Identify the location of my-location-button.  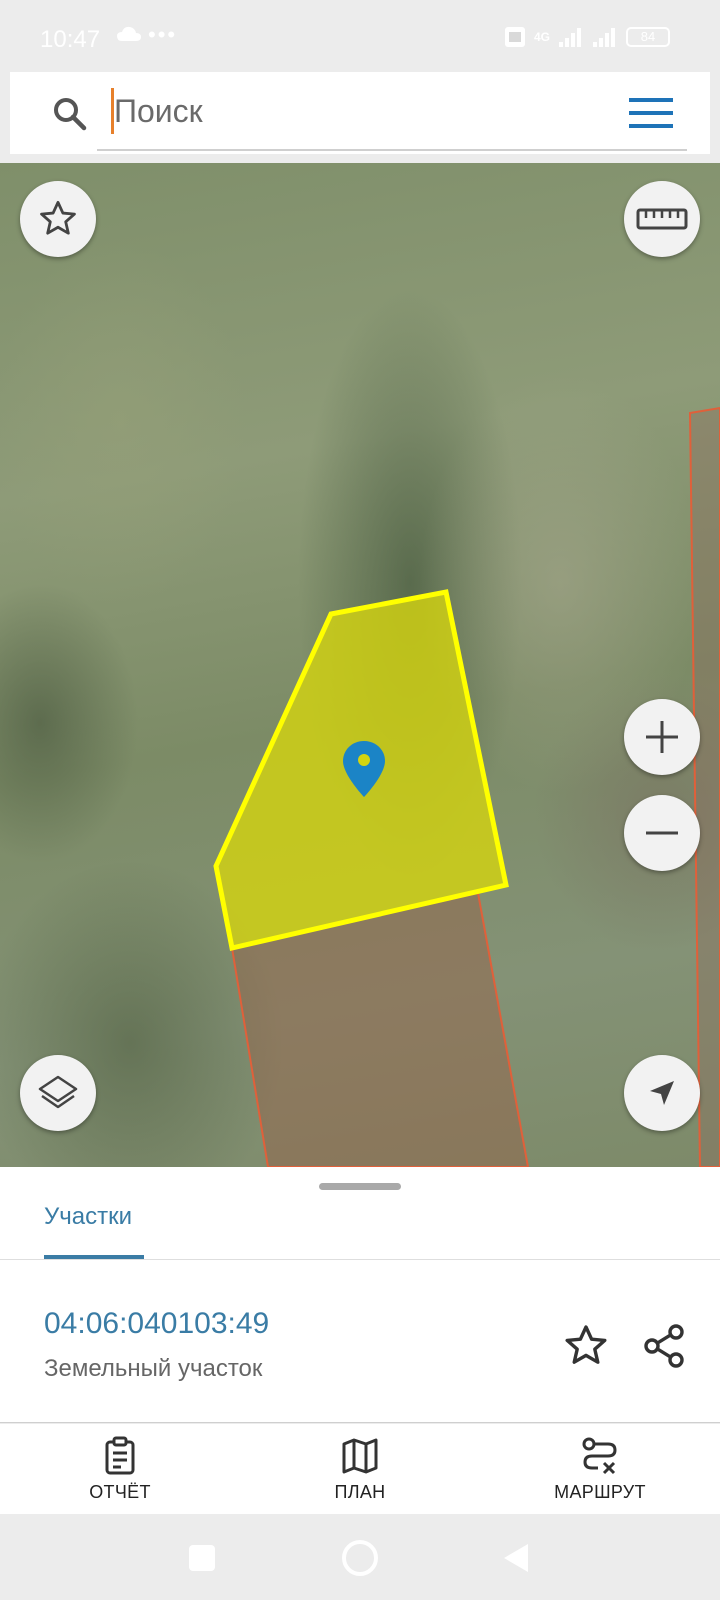
(662, 1093).